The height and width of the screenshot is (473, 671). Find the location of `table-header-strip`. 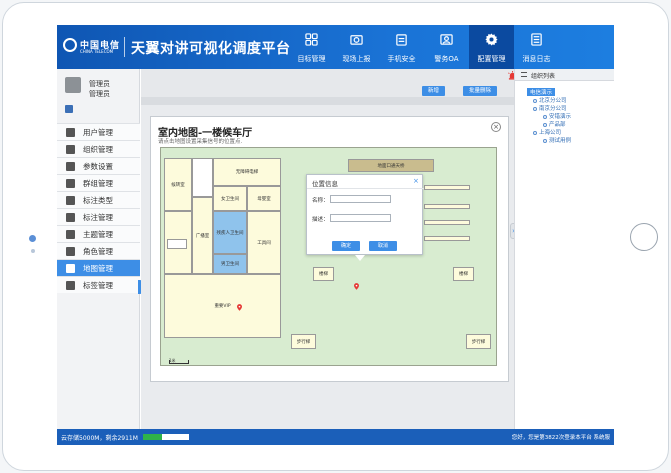

table-header-strip is located at coordinates (327, 101).